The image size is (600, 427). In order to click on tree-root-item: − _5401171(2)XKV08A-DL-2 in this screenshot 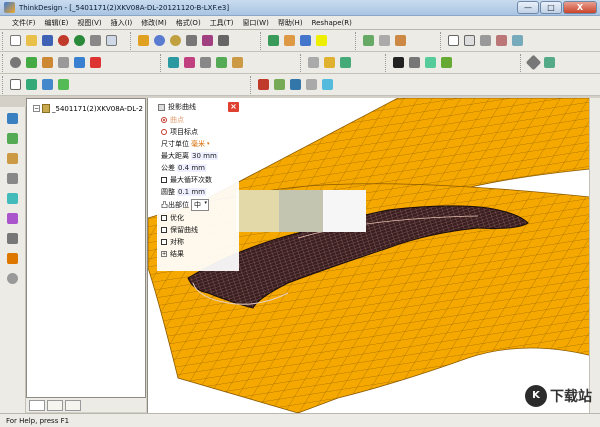, I will do `click(88, 108)`.